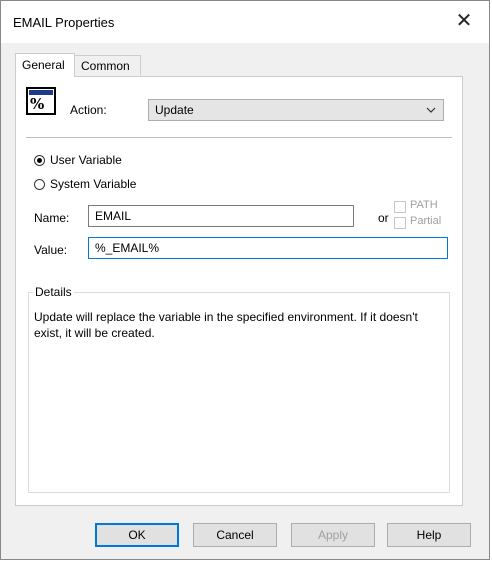  What do you see at coordinates (400, 207) in the screenshot?
I see `path-checkbox` at bounding box center [400, 207].